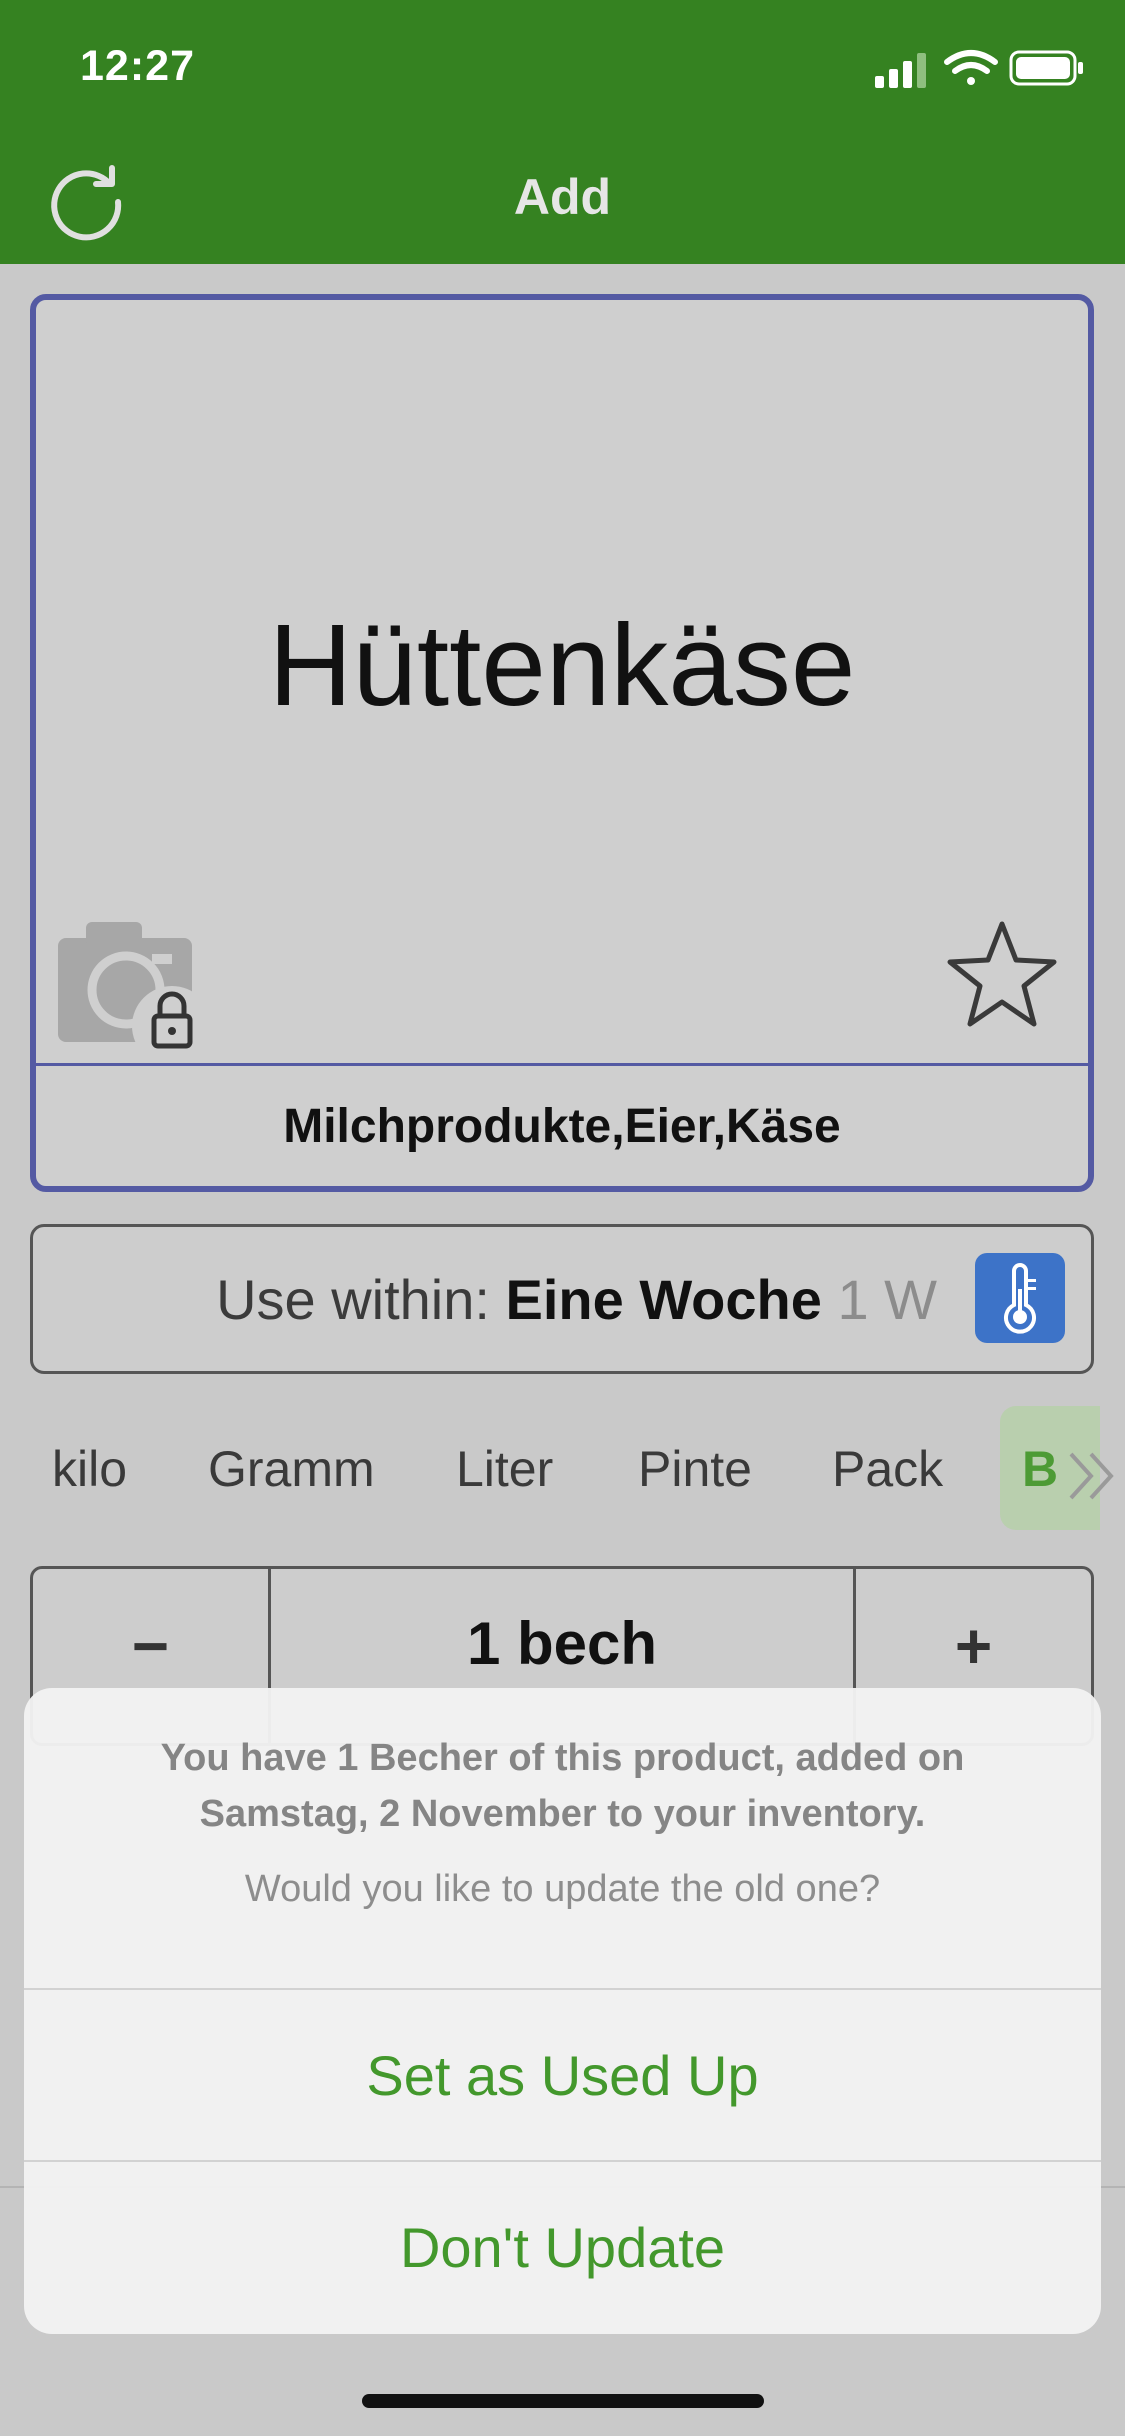 The image size is (1125, 2436). I want to click on chevron-right-icon, so click(1093, 1476).